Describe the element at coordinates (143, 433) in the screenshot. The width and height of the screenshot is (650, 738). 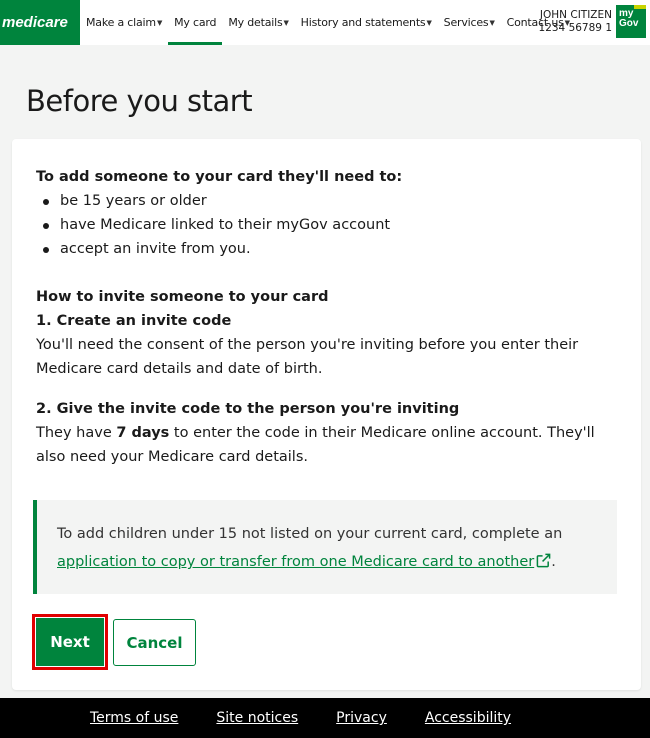
I see `step2-days: 7 days` at that location.